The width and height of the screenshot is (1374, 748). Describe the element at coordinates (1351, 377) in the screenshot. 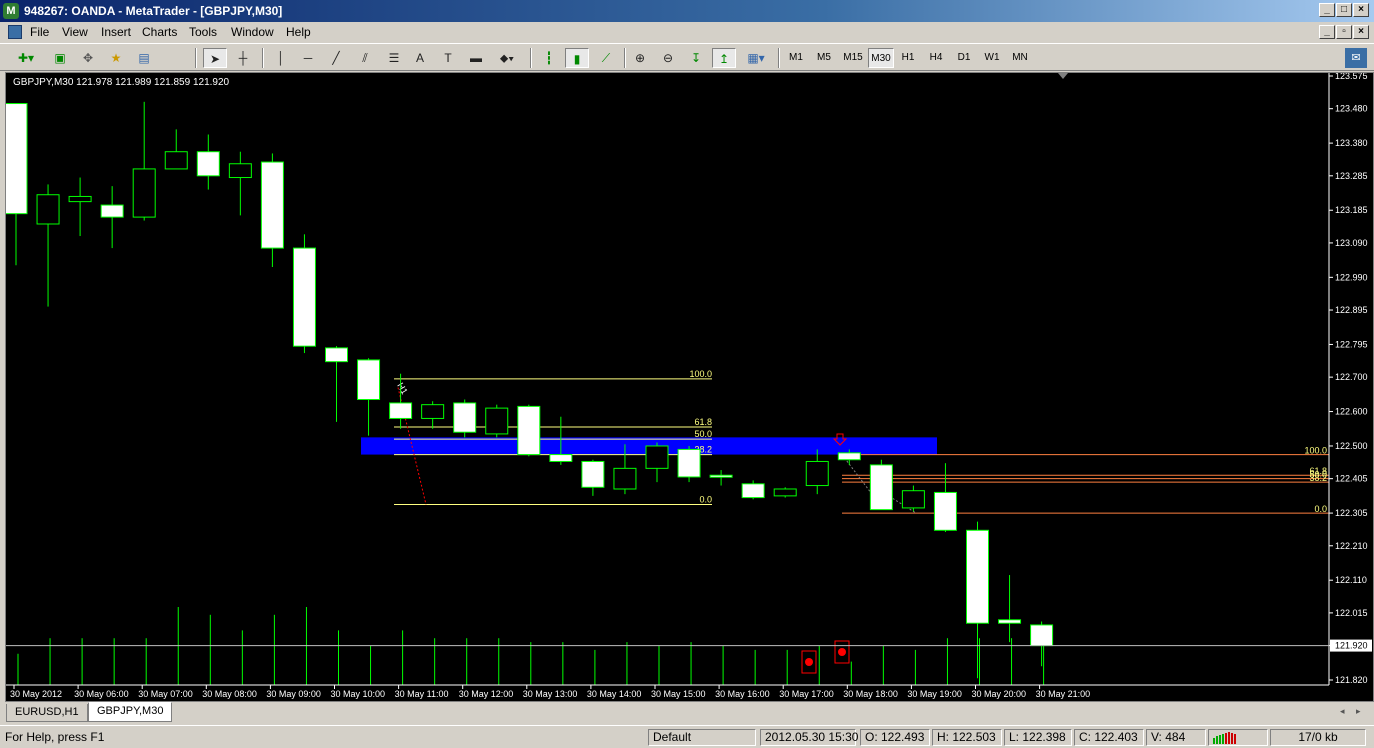

I see `price-axis-label: 122.700` at that location.